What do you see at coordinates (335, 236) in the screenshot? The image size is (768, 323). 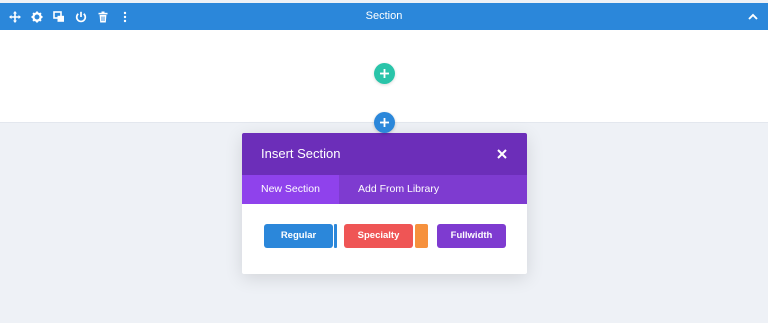 I see `regular-section-accent` at bounding box center [335, 236].